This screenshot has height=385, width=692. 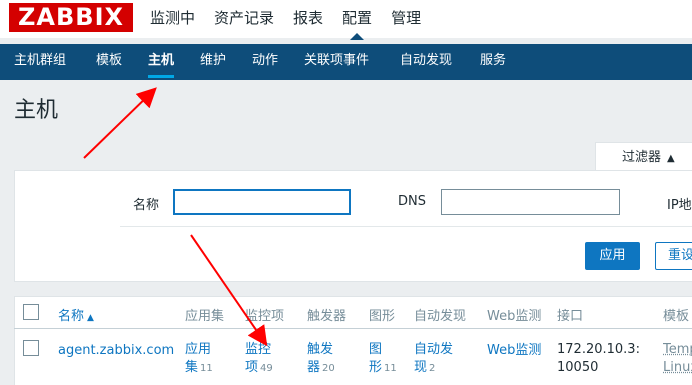 What do you see at coordinates (673, 256) in the screenshot?
I see `reset-button: 重设` at bounding box center [673, 256].